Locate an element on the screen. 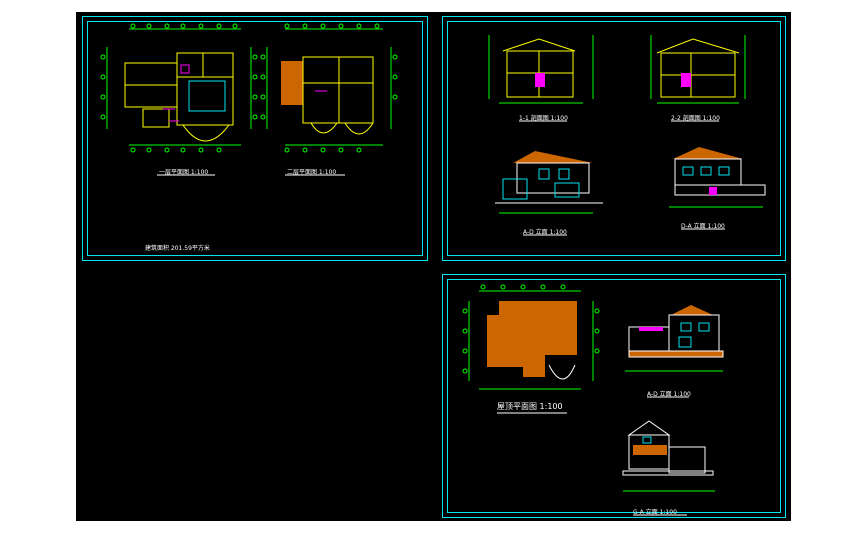 This screenshot has width=867, height=533. elevation-left is located at coordinates (549, 182).